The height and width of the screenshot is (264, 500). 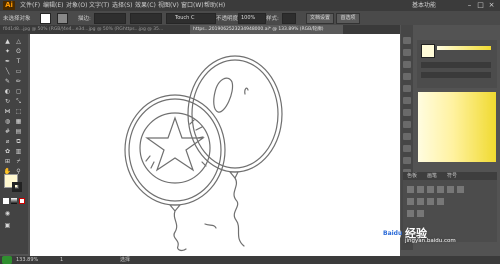 I want to click on magic-wand-icon: ✦, so click(x=7, y=52).